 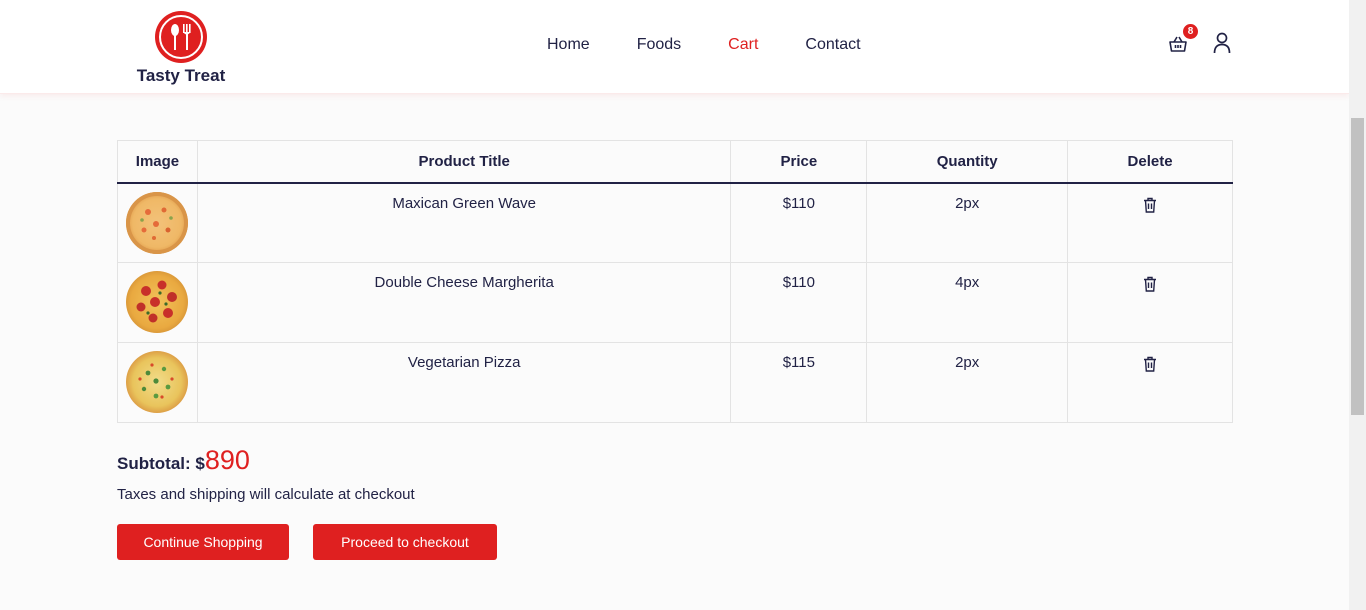 I want to click on user-icon, so click(x=1222, y=43).